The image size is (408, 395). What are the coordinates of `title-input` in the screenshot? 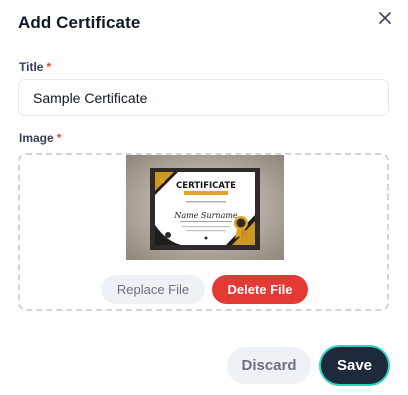 It's located at (203, 97).